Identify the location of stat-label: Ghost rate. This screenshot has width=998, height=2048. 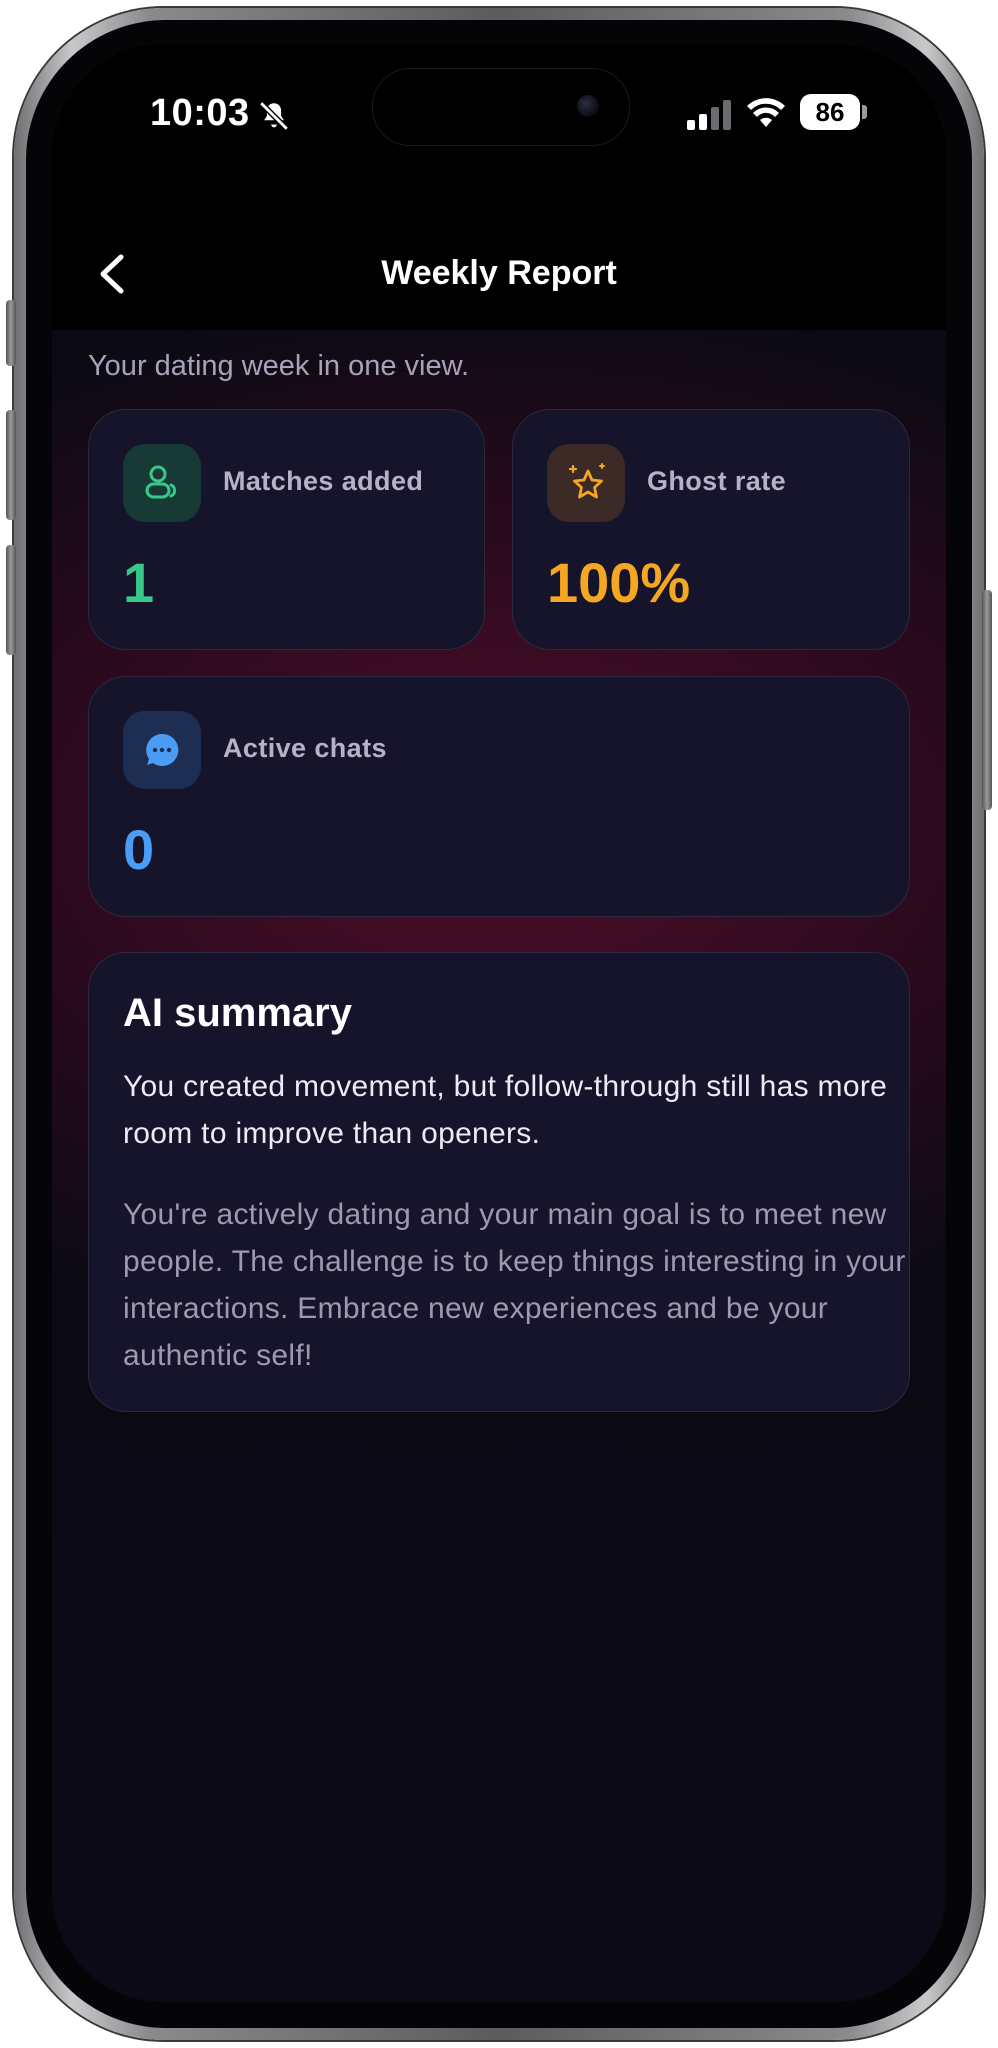
(717, 481).